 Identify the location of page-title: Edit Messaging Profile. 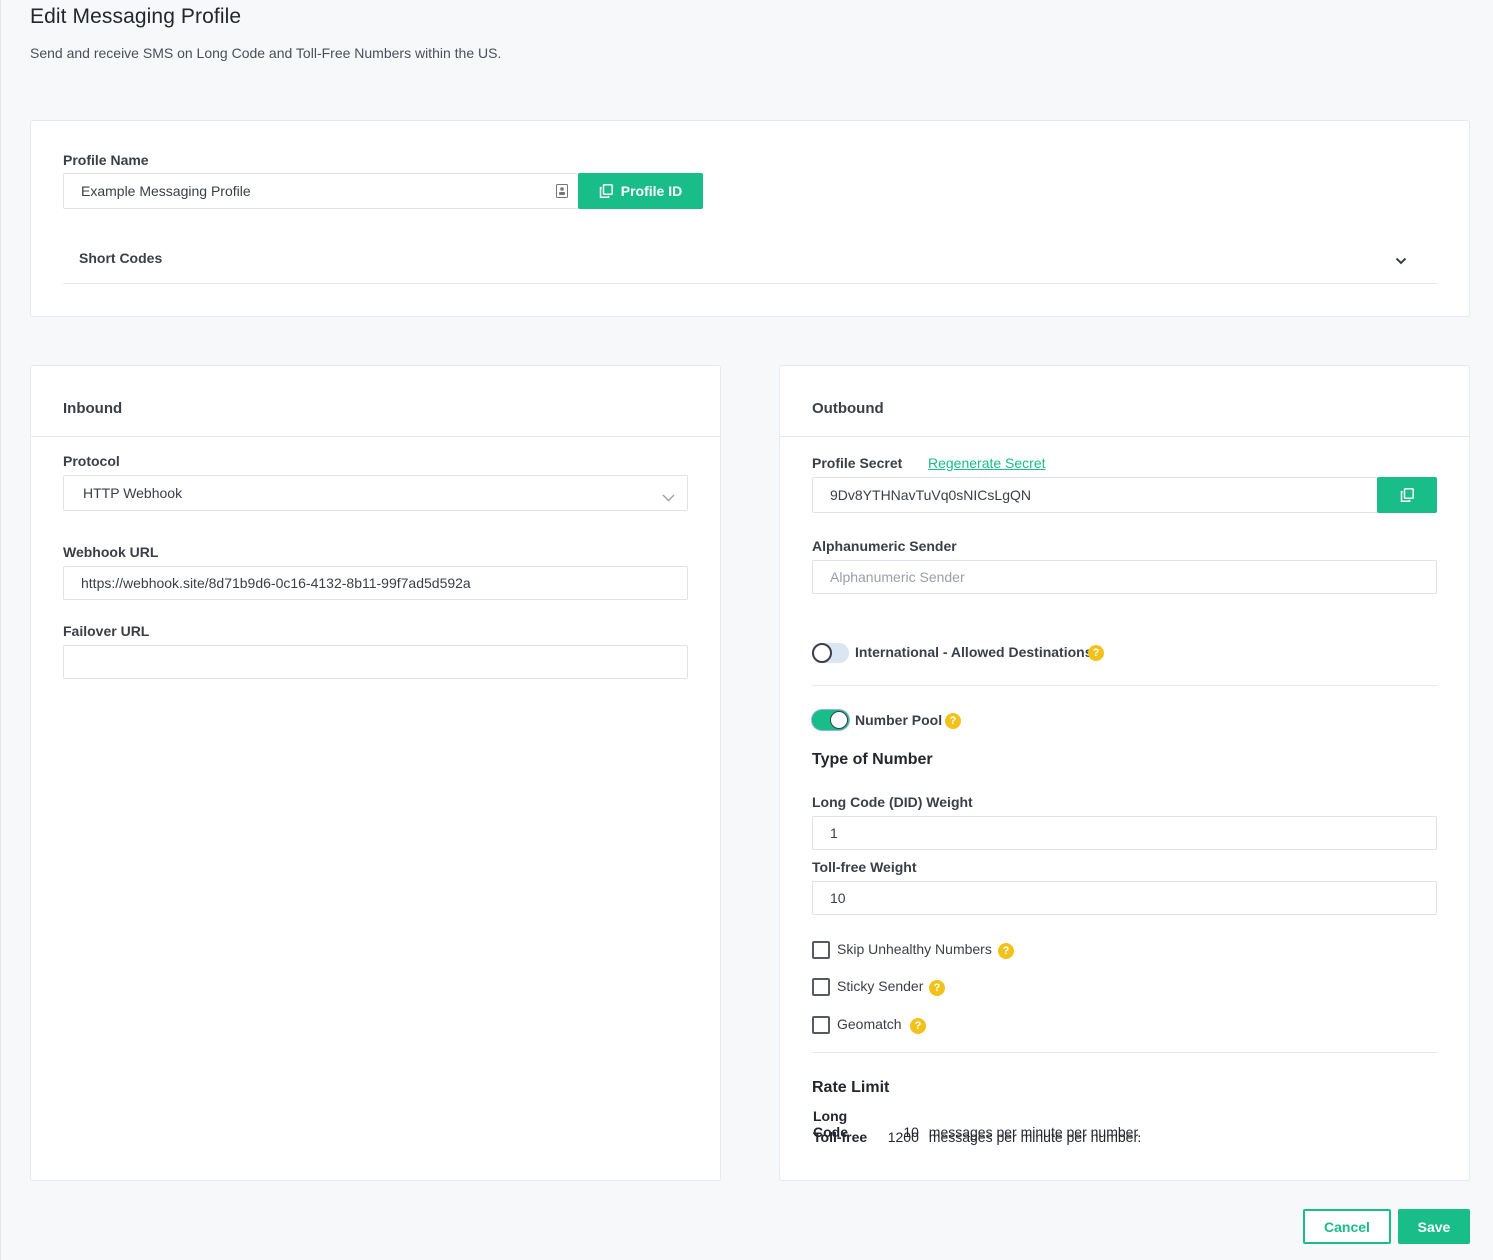
(136, 16).